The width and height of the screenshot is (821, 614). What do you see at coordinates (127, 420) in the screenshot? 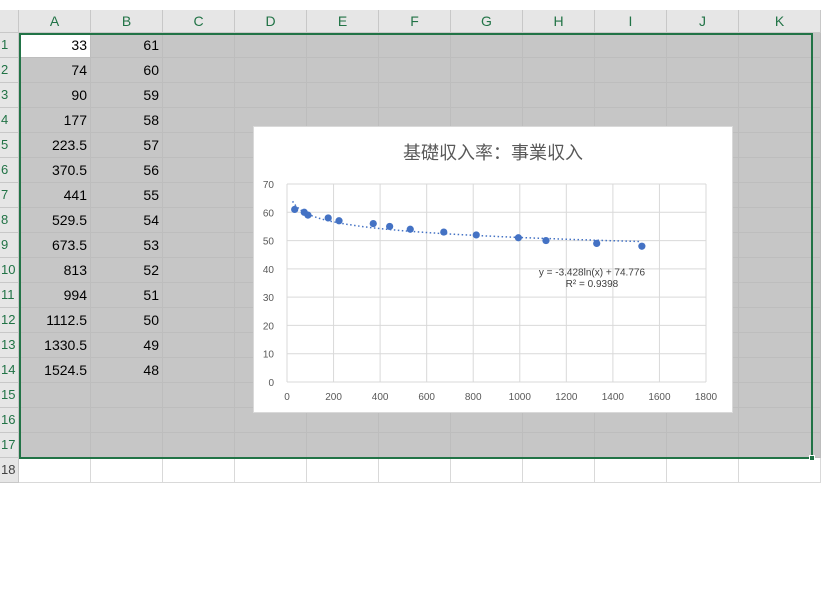
I see `cell-b16` at bounding box center [127, 420].